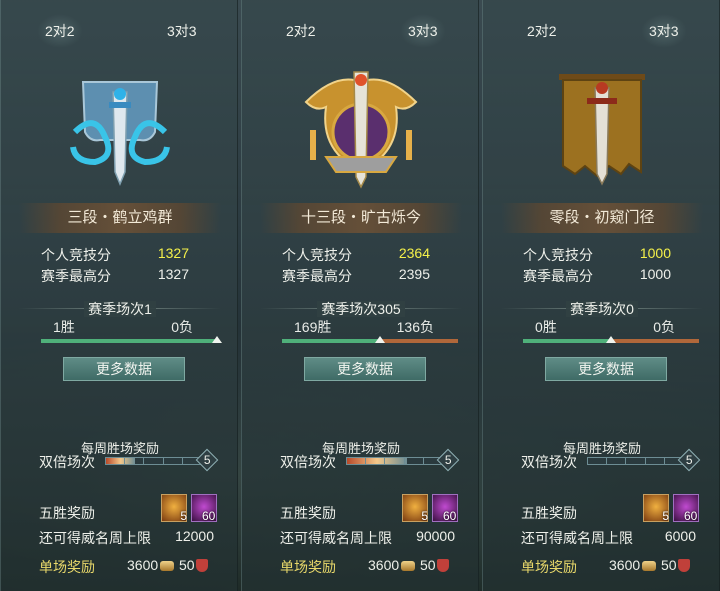 This screenshot has height=591, width=720. Describe the element at coordinates (655, 274) in the screenshot. I see `season-high-value: 1000` at that location.